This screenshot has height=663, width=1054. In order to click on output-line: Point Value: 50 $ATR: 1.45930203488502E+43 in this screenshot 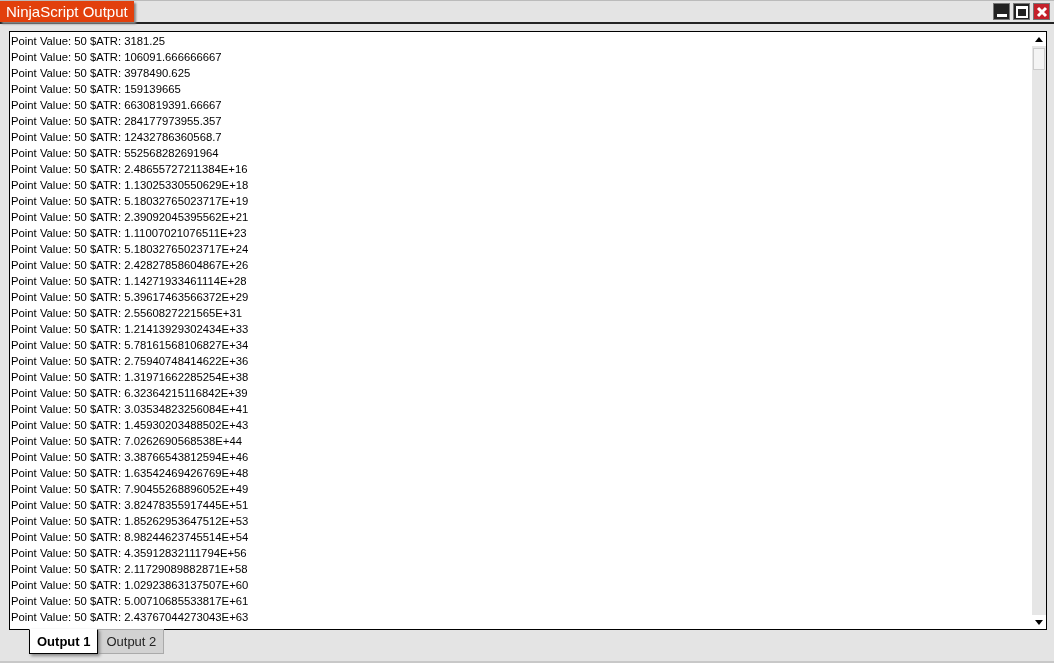, I will do `click(130, 425)`.